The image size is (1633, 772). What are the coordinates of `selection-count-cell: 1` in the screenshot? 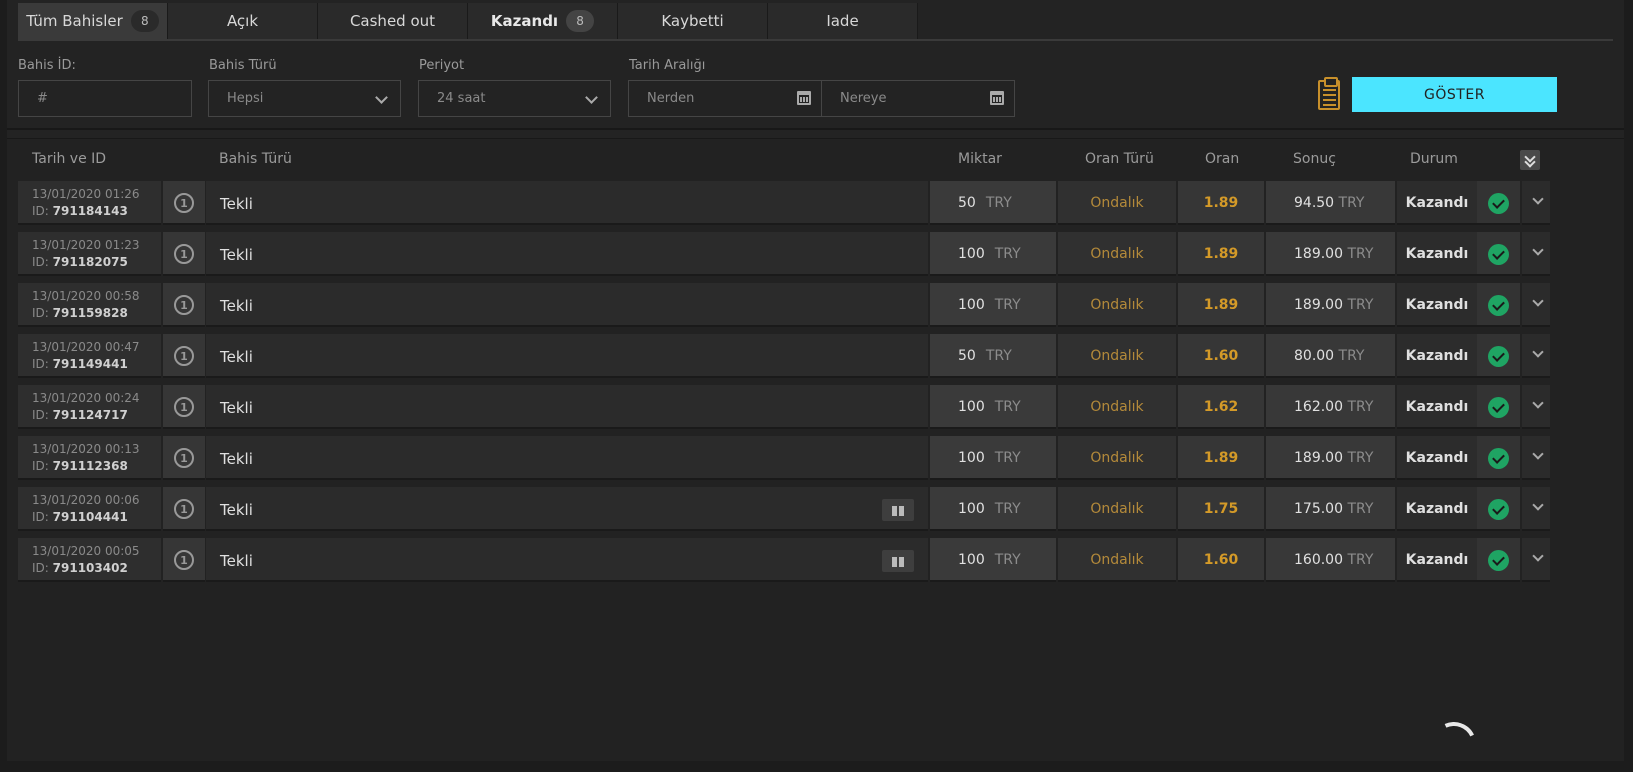 It's located at (184, 203).